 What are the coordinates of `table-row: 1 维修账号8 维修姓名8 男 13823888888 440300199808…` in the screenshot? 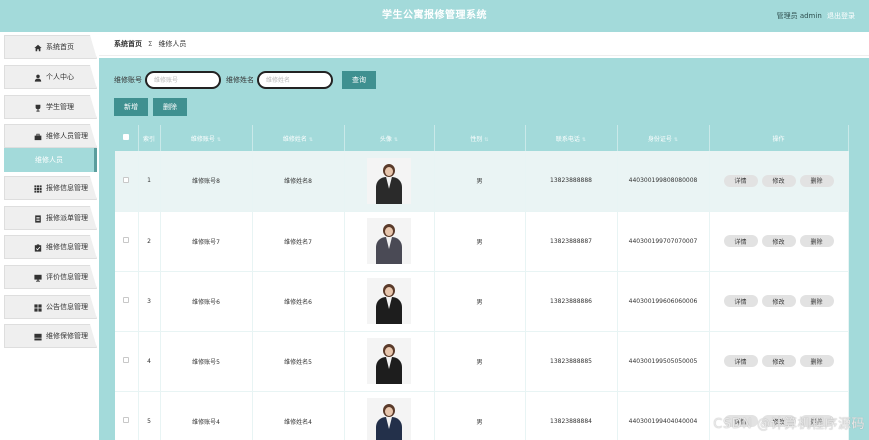 It's located at (482, 181).